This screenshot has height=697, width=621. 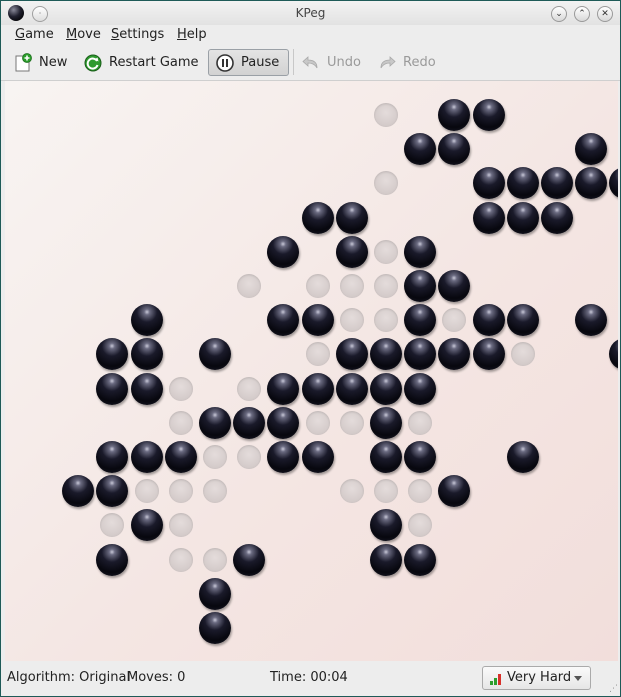 I want to click on menu-settings: Settings, so click(x=137, y=34).